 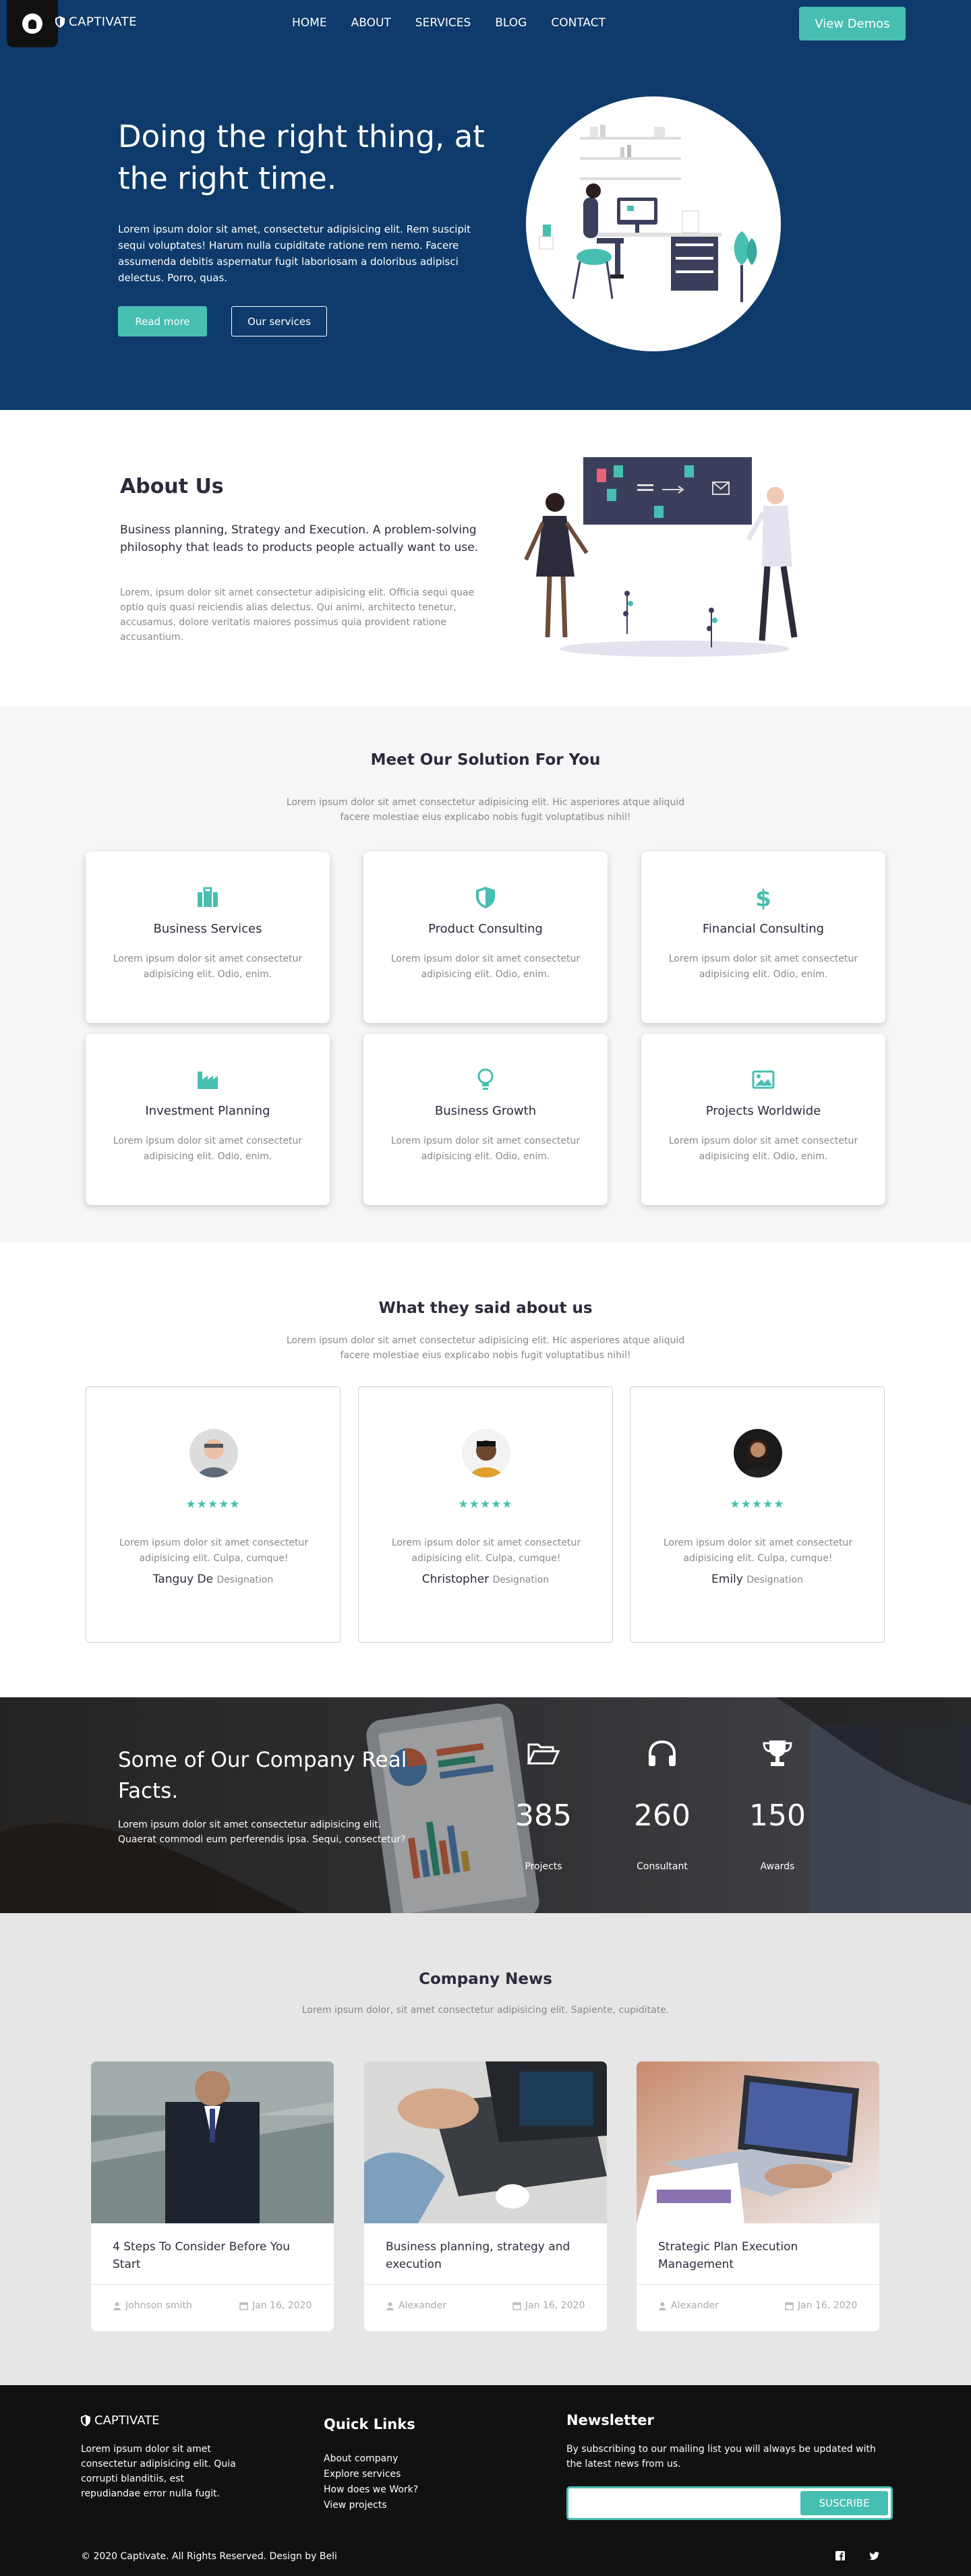 What do you see at coordinates (121, 2420) in the screenshot?
I see `footer-brand: CAPTIVATE` at bounding box center [121, 2420].